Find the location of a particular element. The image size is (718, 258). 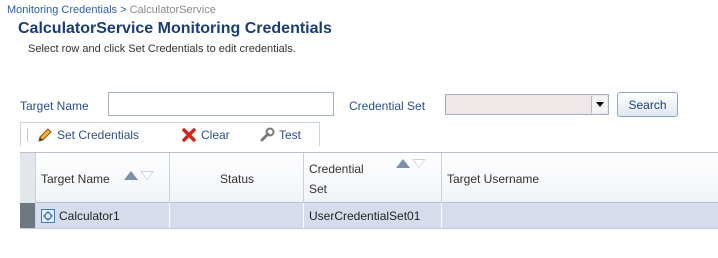

set-credentials-button: Set Credentials is located at coordinates (88, 135).